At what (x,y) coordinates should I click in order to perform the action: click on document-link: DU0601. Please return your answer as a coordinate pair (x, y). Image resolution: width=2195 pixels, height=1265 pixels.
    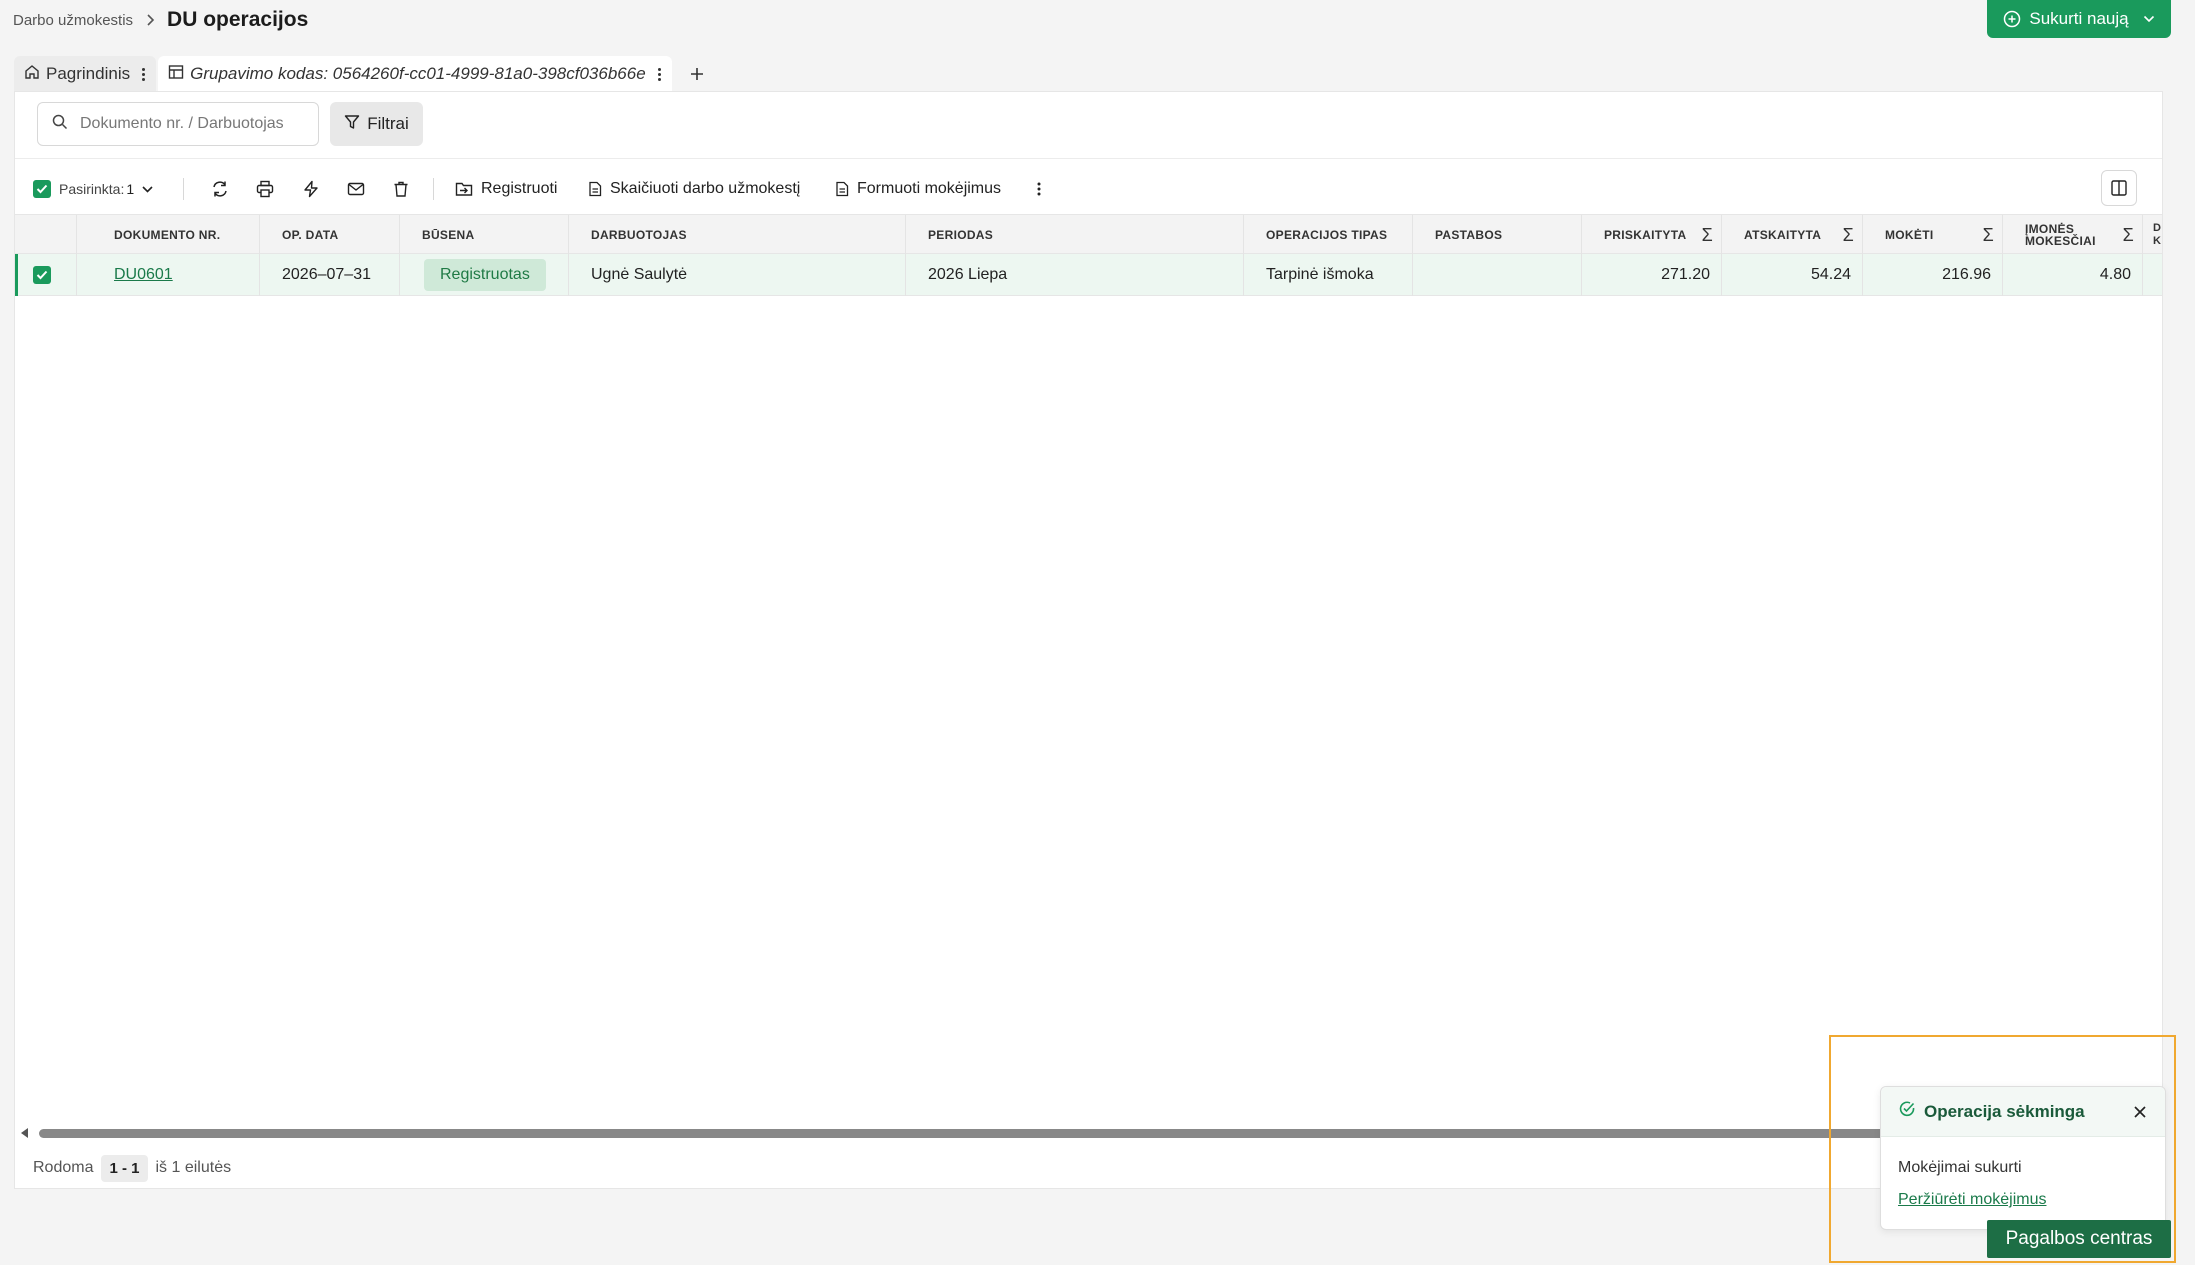
    Looking at the image, I should click on (143, 275).